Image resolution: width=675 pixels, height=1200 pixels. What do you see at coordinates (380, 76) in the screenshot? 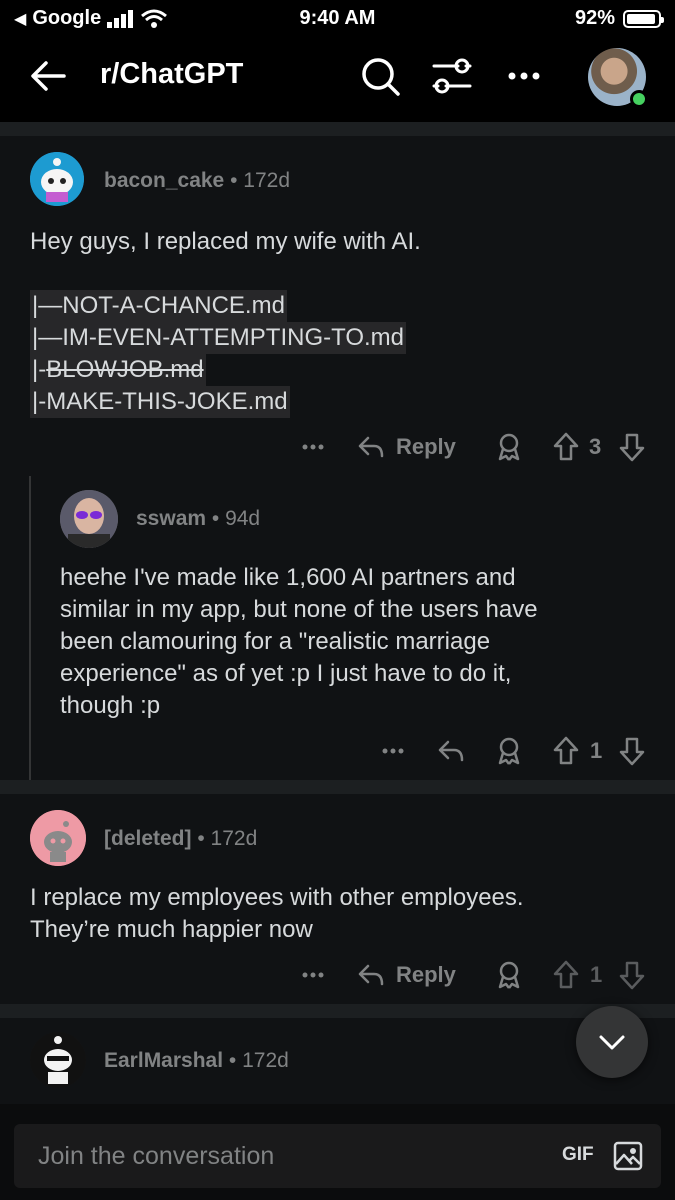
I see `search-icon` at bounding box center [380, 76].